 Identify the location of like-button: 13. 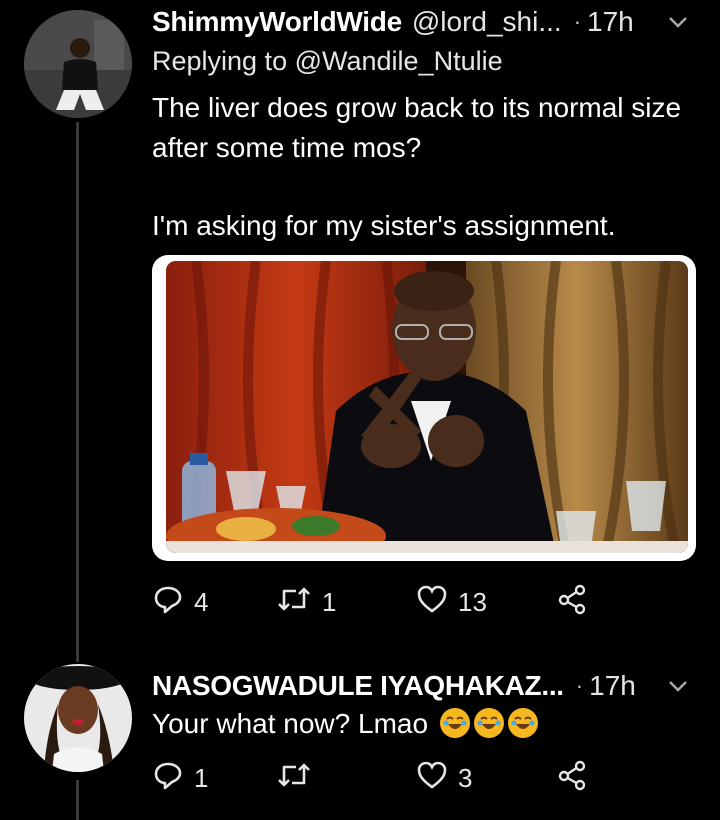
(486, 602).